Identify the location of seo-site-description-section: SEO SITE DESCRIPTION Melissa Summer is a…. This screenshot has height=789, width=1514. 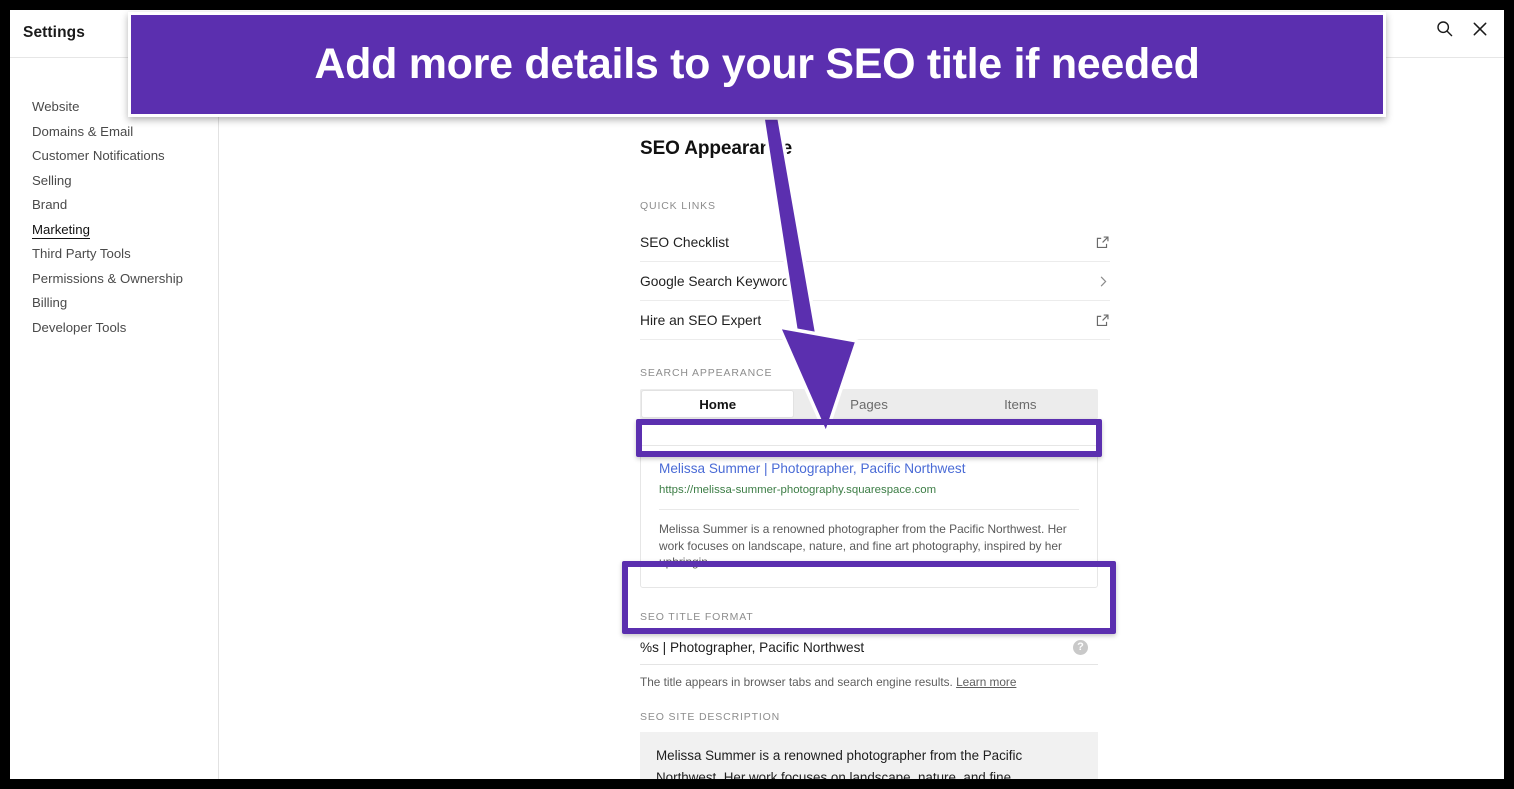
(869, 745).